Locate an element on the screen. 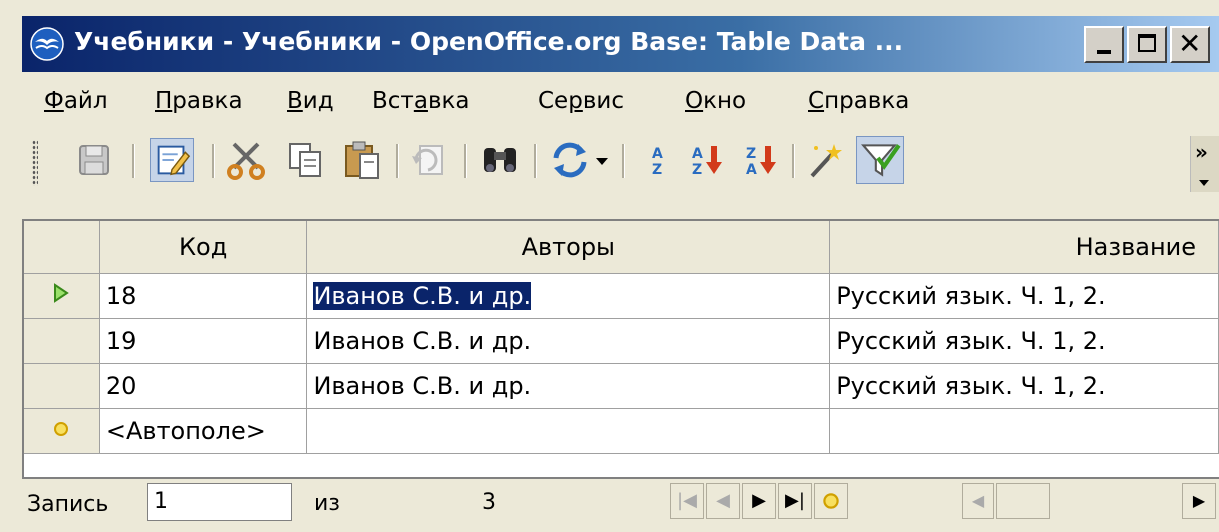 The height and width of the screenshot is (532, 1219). edit-data-icon is located at coordinates (174, 160).